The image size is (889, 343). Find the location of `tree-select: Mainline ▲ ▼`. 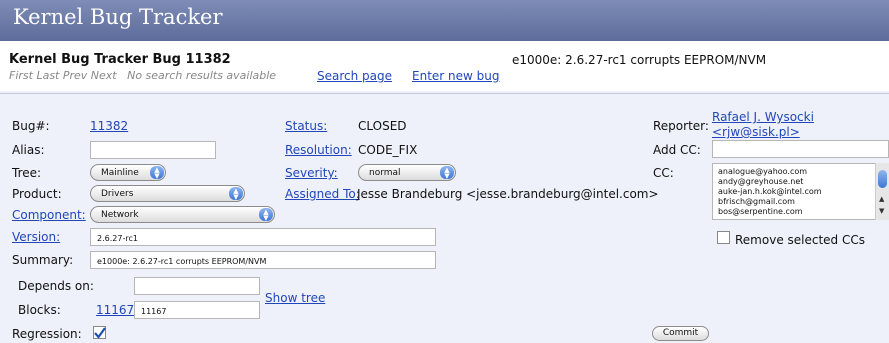

tree-select: Mainline ▲ ▼ is located at coordinates (128, 172).